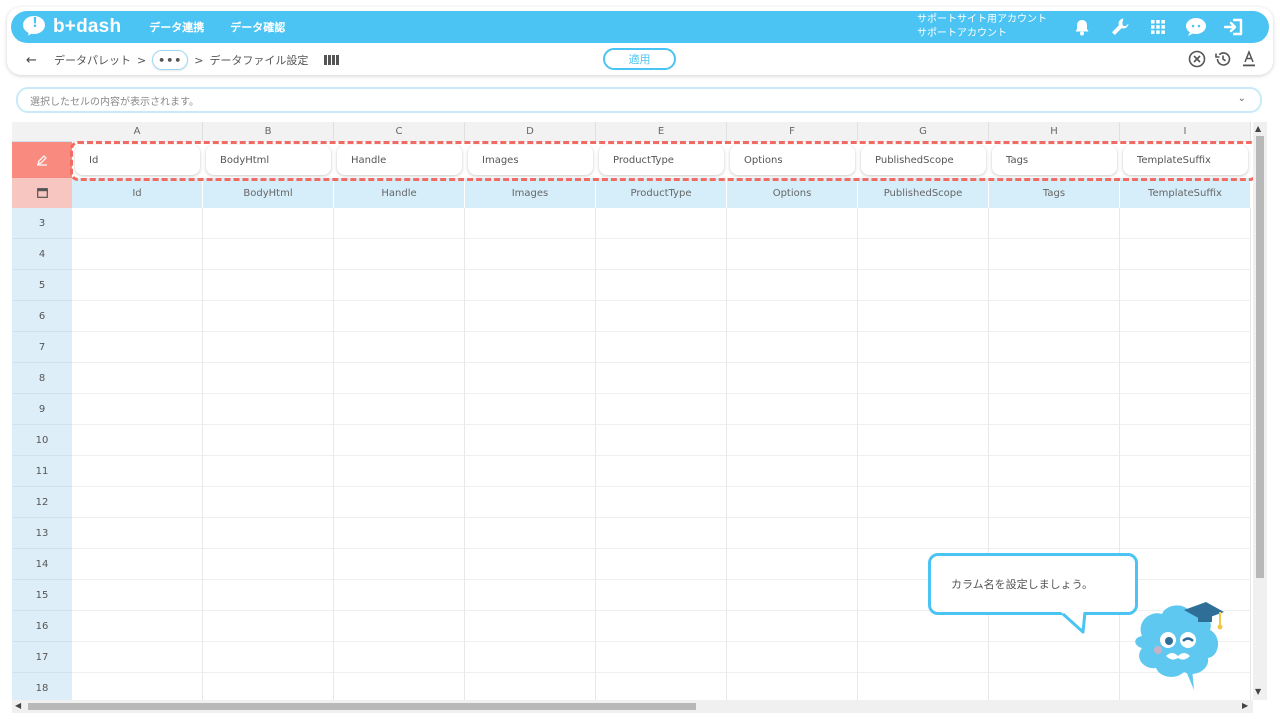  What do you see at coordinates (1234, 27) in the screenshot?
I see `logout-icon` at bounding box center [1234, 27].